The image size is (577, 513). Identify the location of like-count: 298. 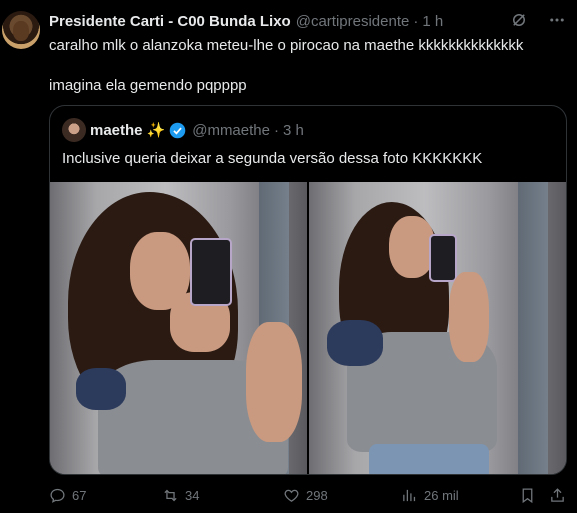
(317, 495).